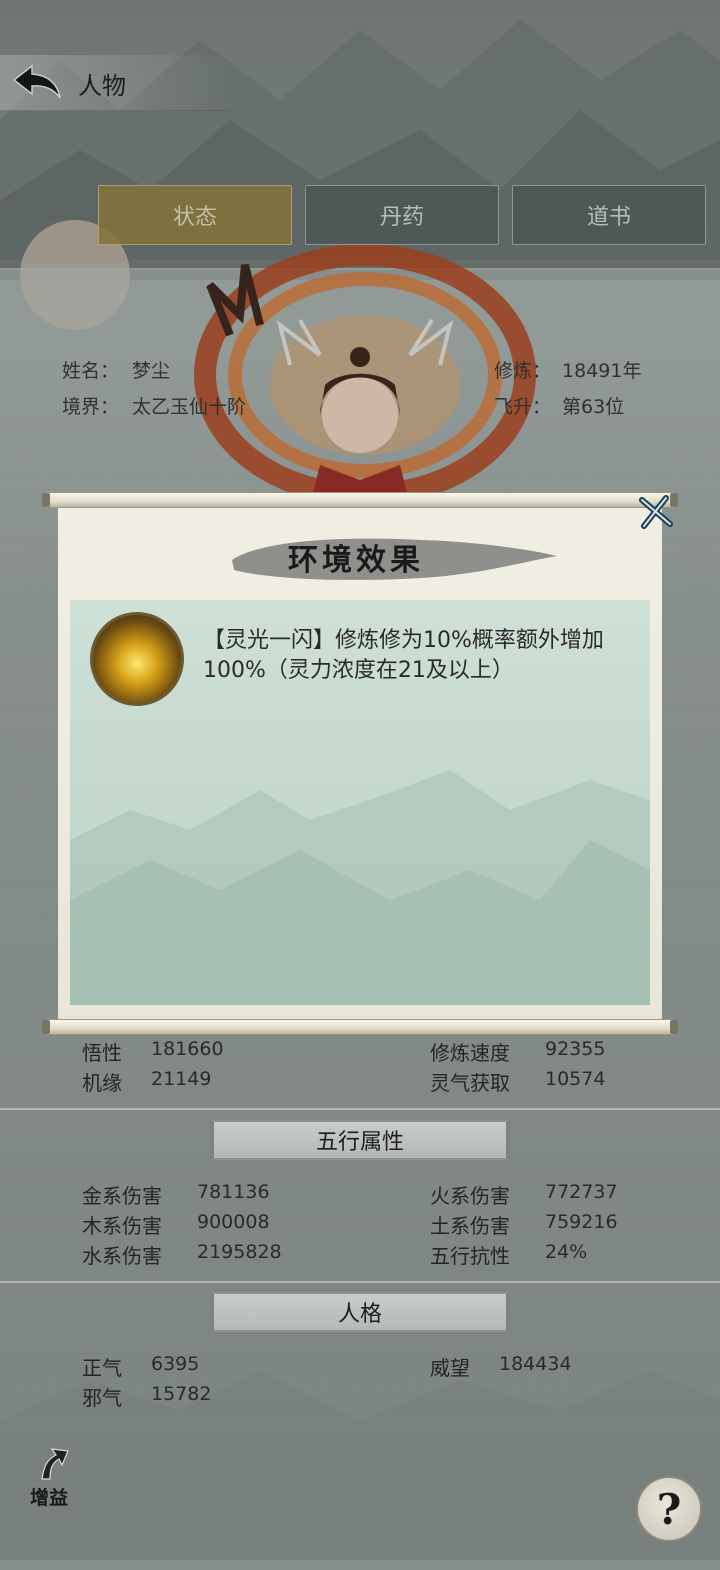 The height and width of the screenshot is (1570, 720). I want to click on stat-label-fortune: 机缘, so click(102, 1083).